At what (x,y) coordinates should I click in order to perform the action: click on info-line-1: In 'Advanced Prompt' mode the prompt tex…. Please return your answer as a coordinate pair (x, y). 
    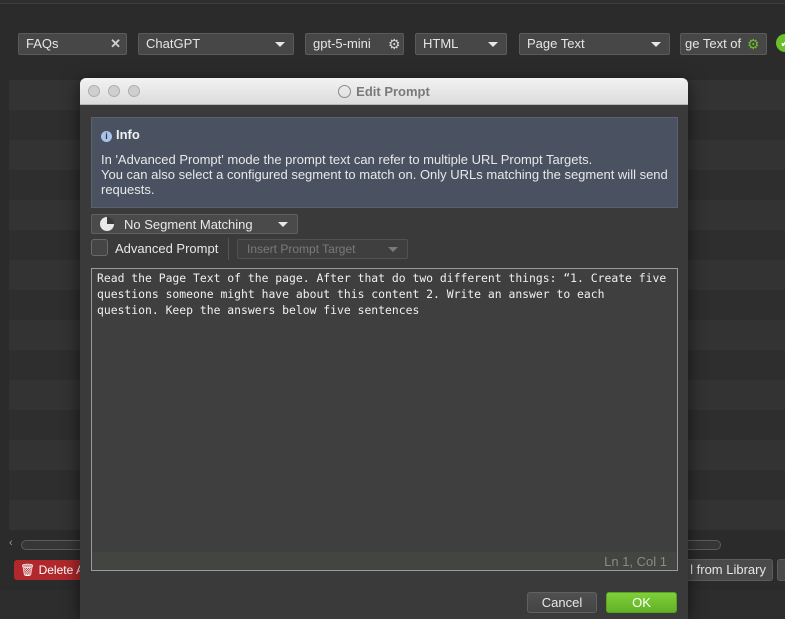
    Looking at the image, I should click on (347, 159).